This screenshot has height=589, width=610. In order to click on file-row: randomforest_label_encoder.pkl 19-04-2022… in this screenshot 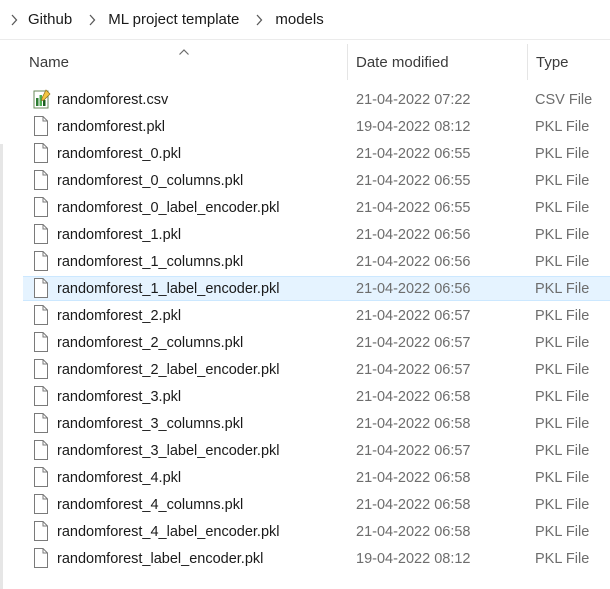, I will do `click(305, 558)`.